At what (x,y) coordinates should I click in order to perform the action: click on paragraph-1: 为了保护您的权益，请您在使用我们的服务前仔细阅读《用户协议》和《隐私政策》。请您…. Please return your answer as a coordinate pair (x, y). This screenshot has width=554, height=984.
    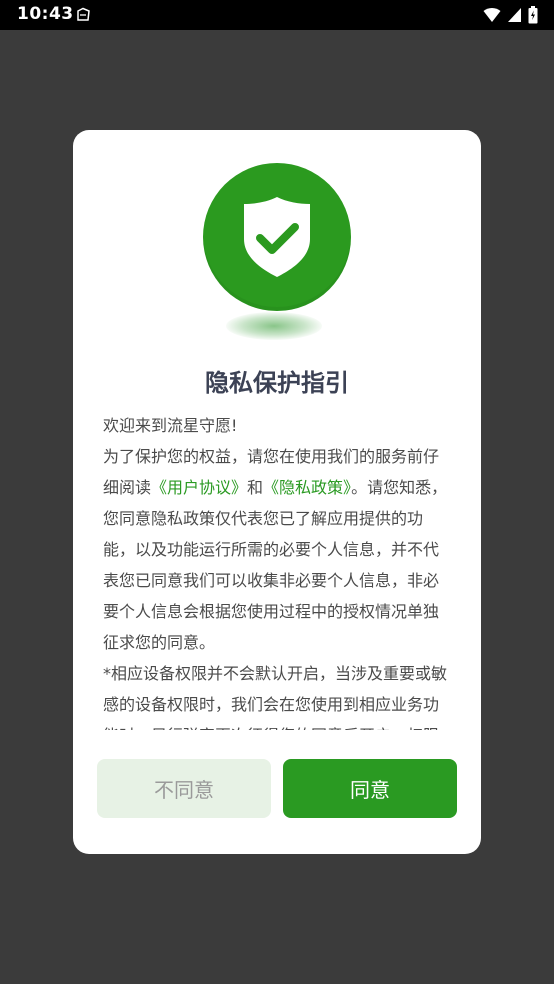
    Looking at the image, I should click on (278, 549).